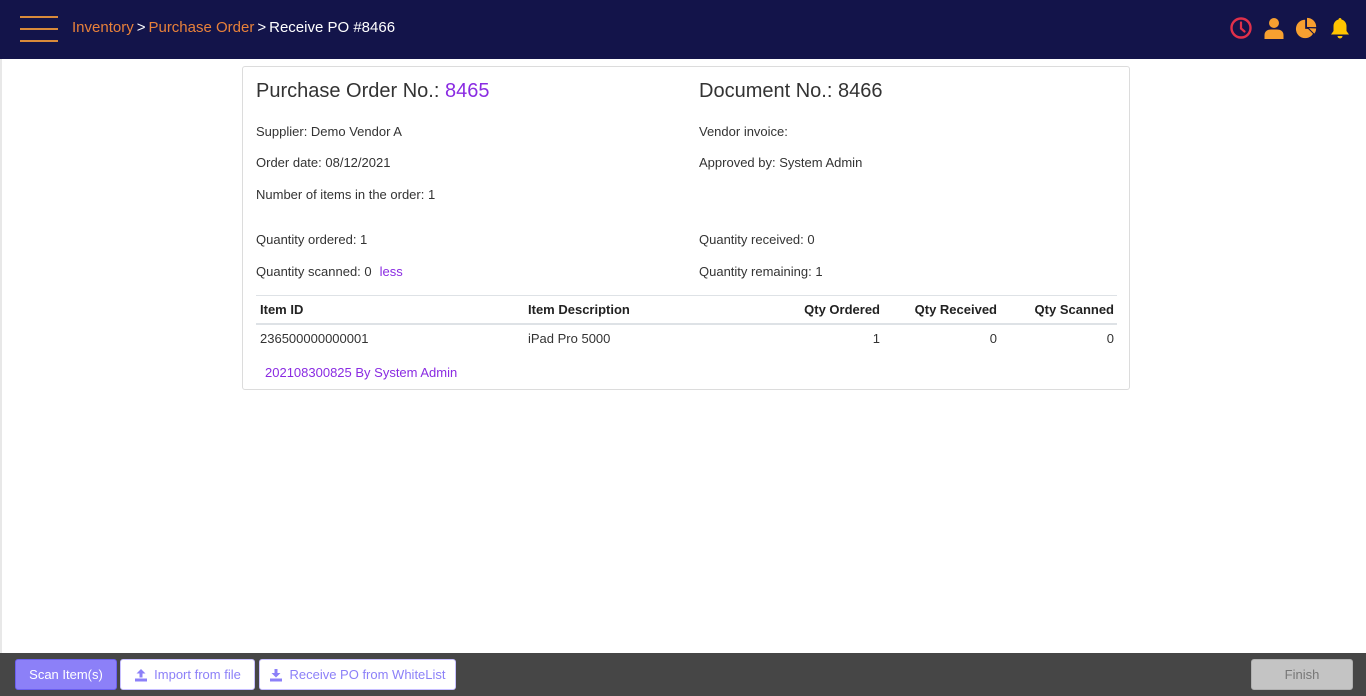 This screenshot has width=1366, height=696. What do you see at coordinates (332, 27) in the screenshot?
I see `breadcrumb-current: Receive PO #8466` at bounding box center [332, 27].